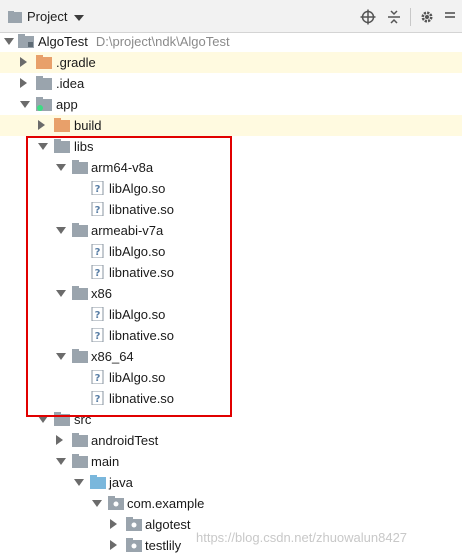 The image size is (462, 556). I want to click on project-toolbar: Project, so click(231, 16).